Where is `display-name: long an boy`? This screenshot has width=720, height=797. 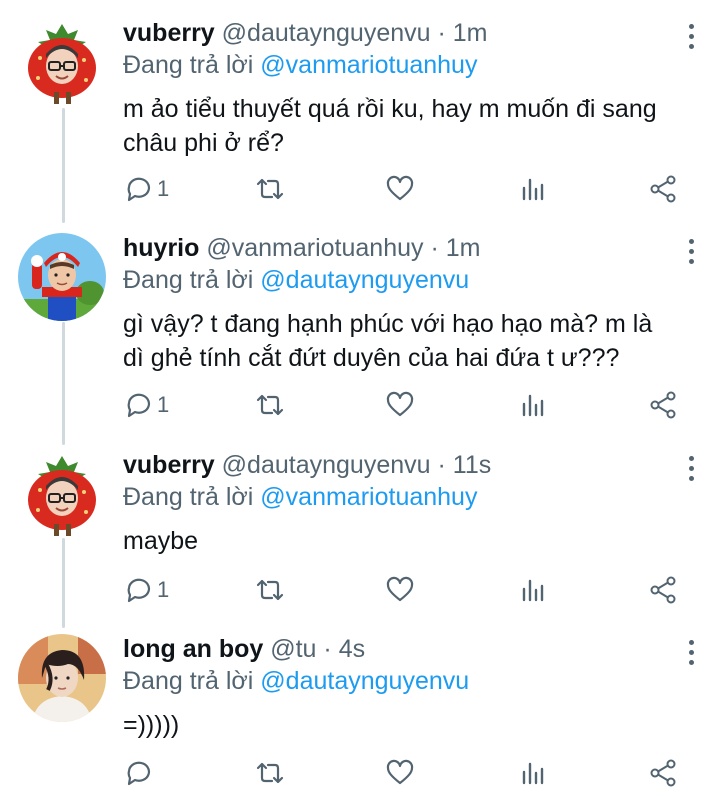 display-name: long an boy is located at coordinates (193, 649).